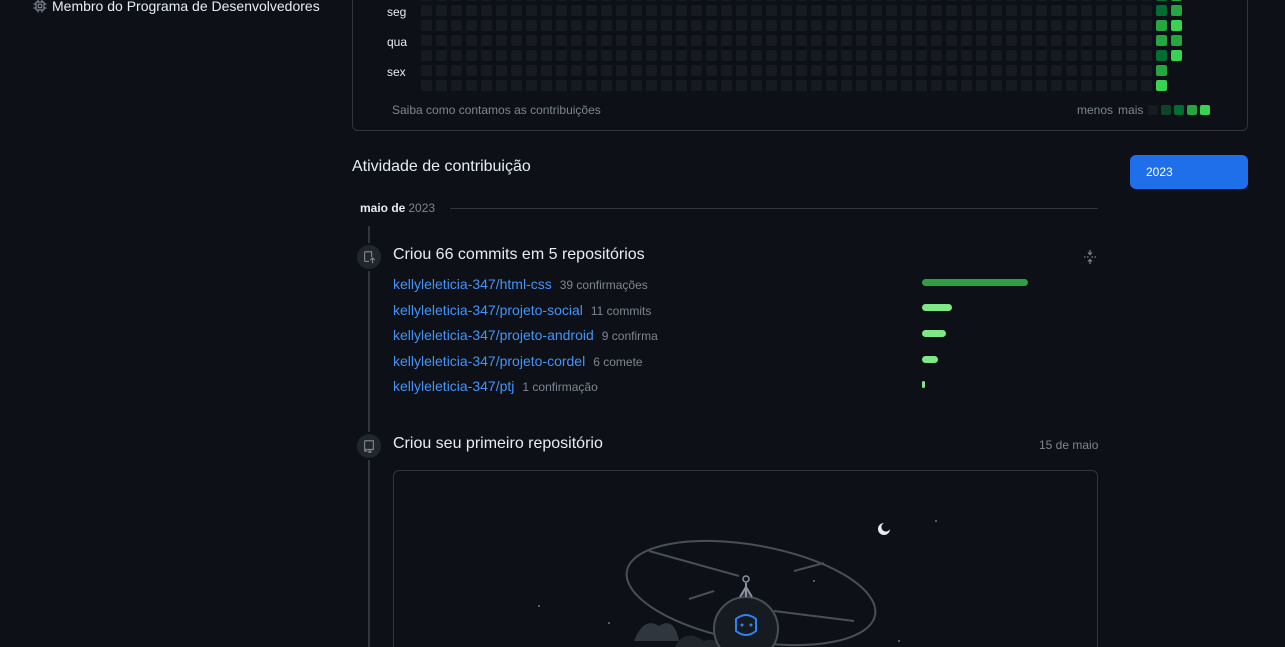  What do you see at coordinates (453, 386) in the screenshot?
I see `repo-link: kellyleleticia-347/ptj` at bounding box center [453, 386].